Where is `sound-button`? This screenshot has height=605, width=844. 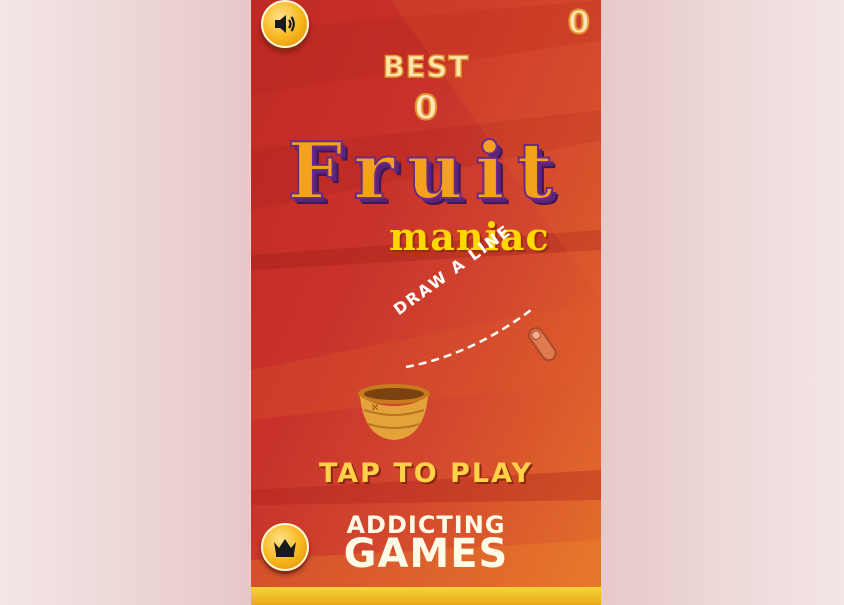 sound-button is located at coordinates (285, 24).